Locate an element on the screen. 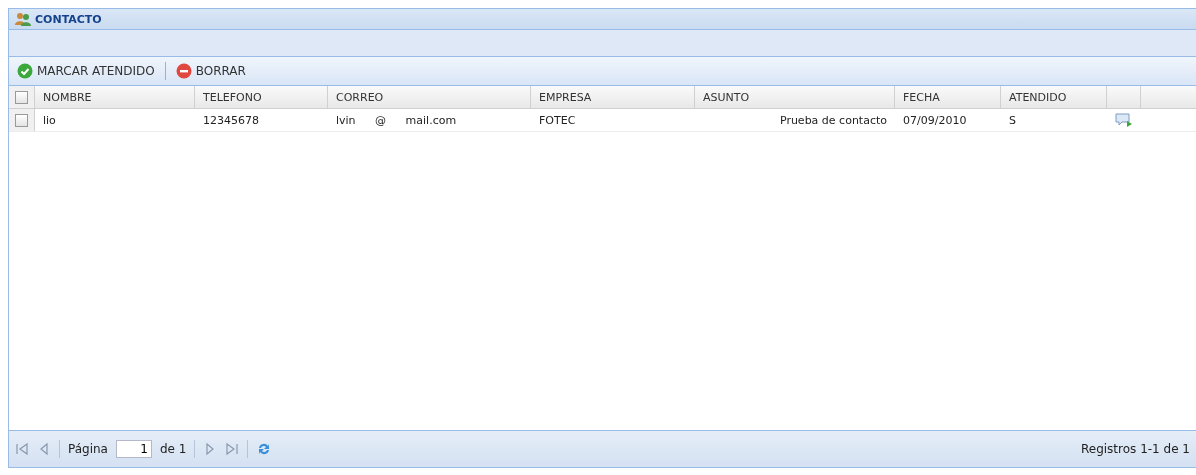 This screenshot has height=475, width=1196. table-cell: 12345678 is located at coordinates (231, 120).